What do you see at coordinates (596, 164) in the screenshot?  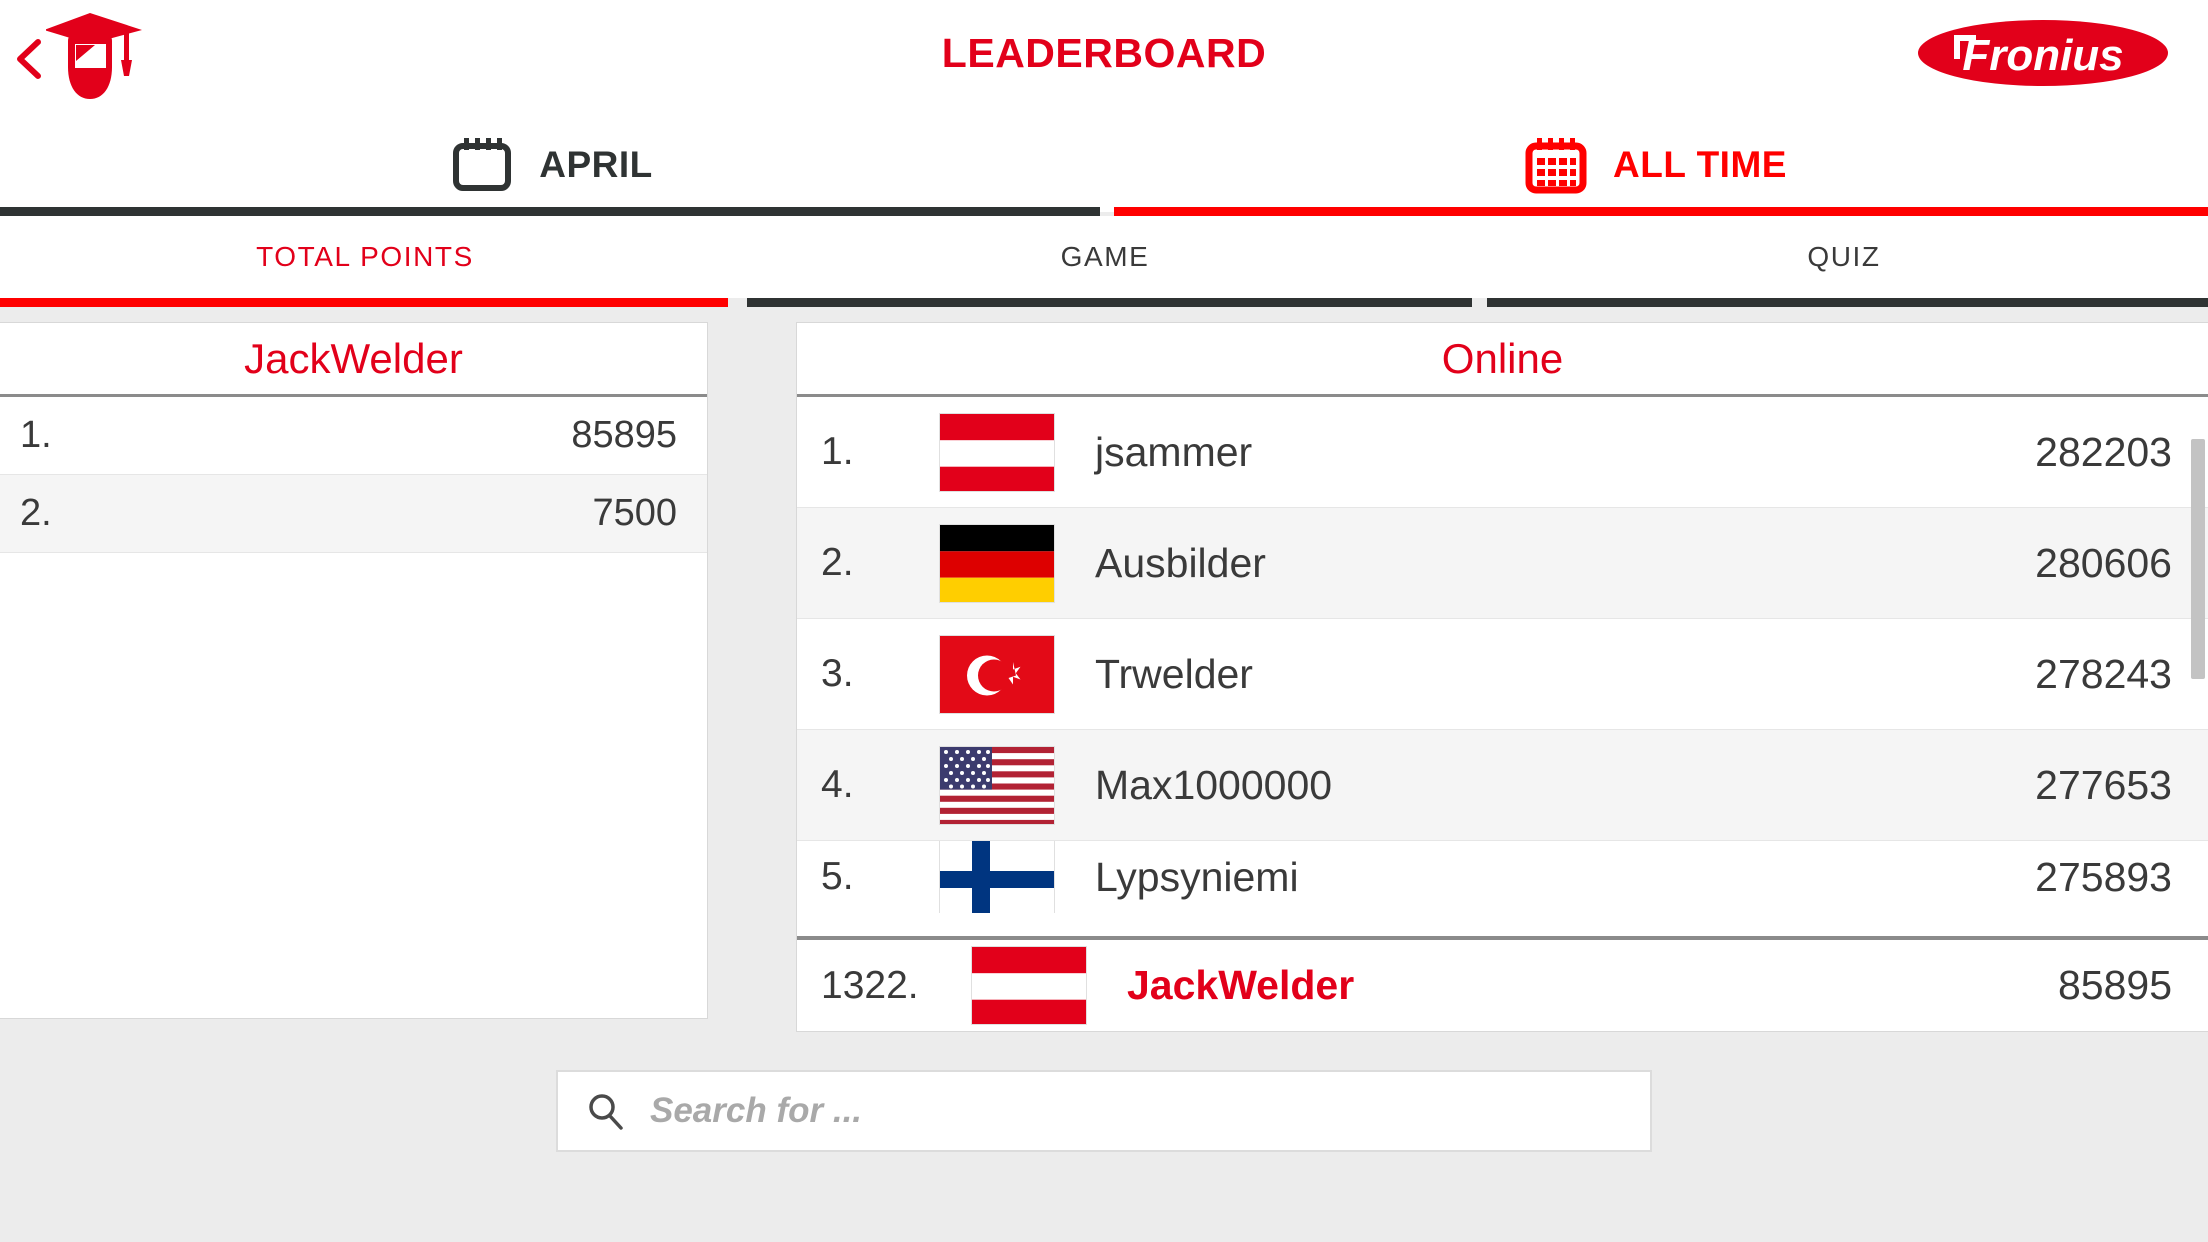 I see `tab-april-label: APRIL` at bounding box center [596, 164].